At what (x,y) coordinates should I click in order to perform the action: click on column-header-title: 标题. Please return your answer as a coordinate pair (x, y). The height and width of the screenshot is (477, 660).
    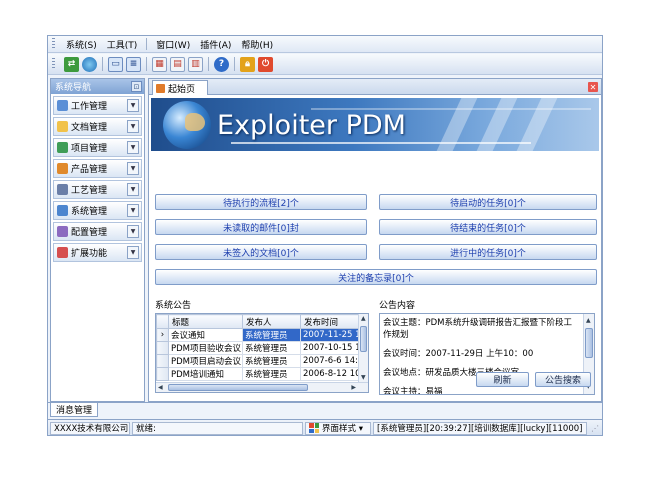
    Looking at the image, I should click on (205, 321).